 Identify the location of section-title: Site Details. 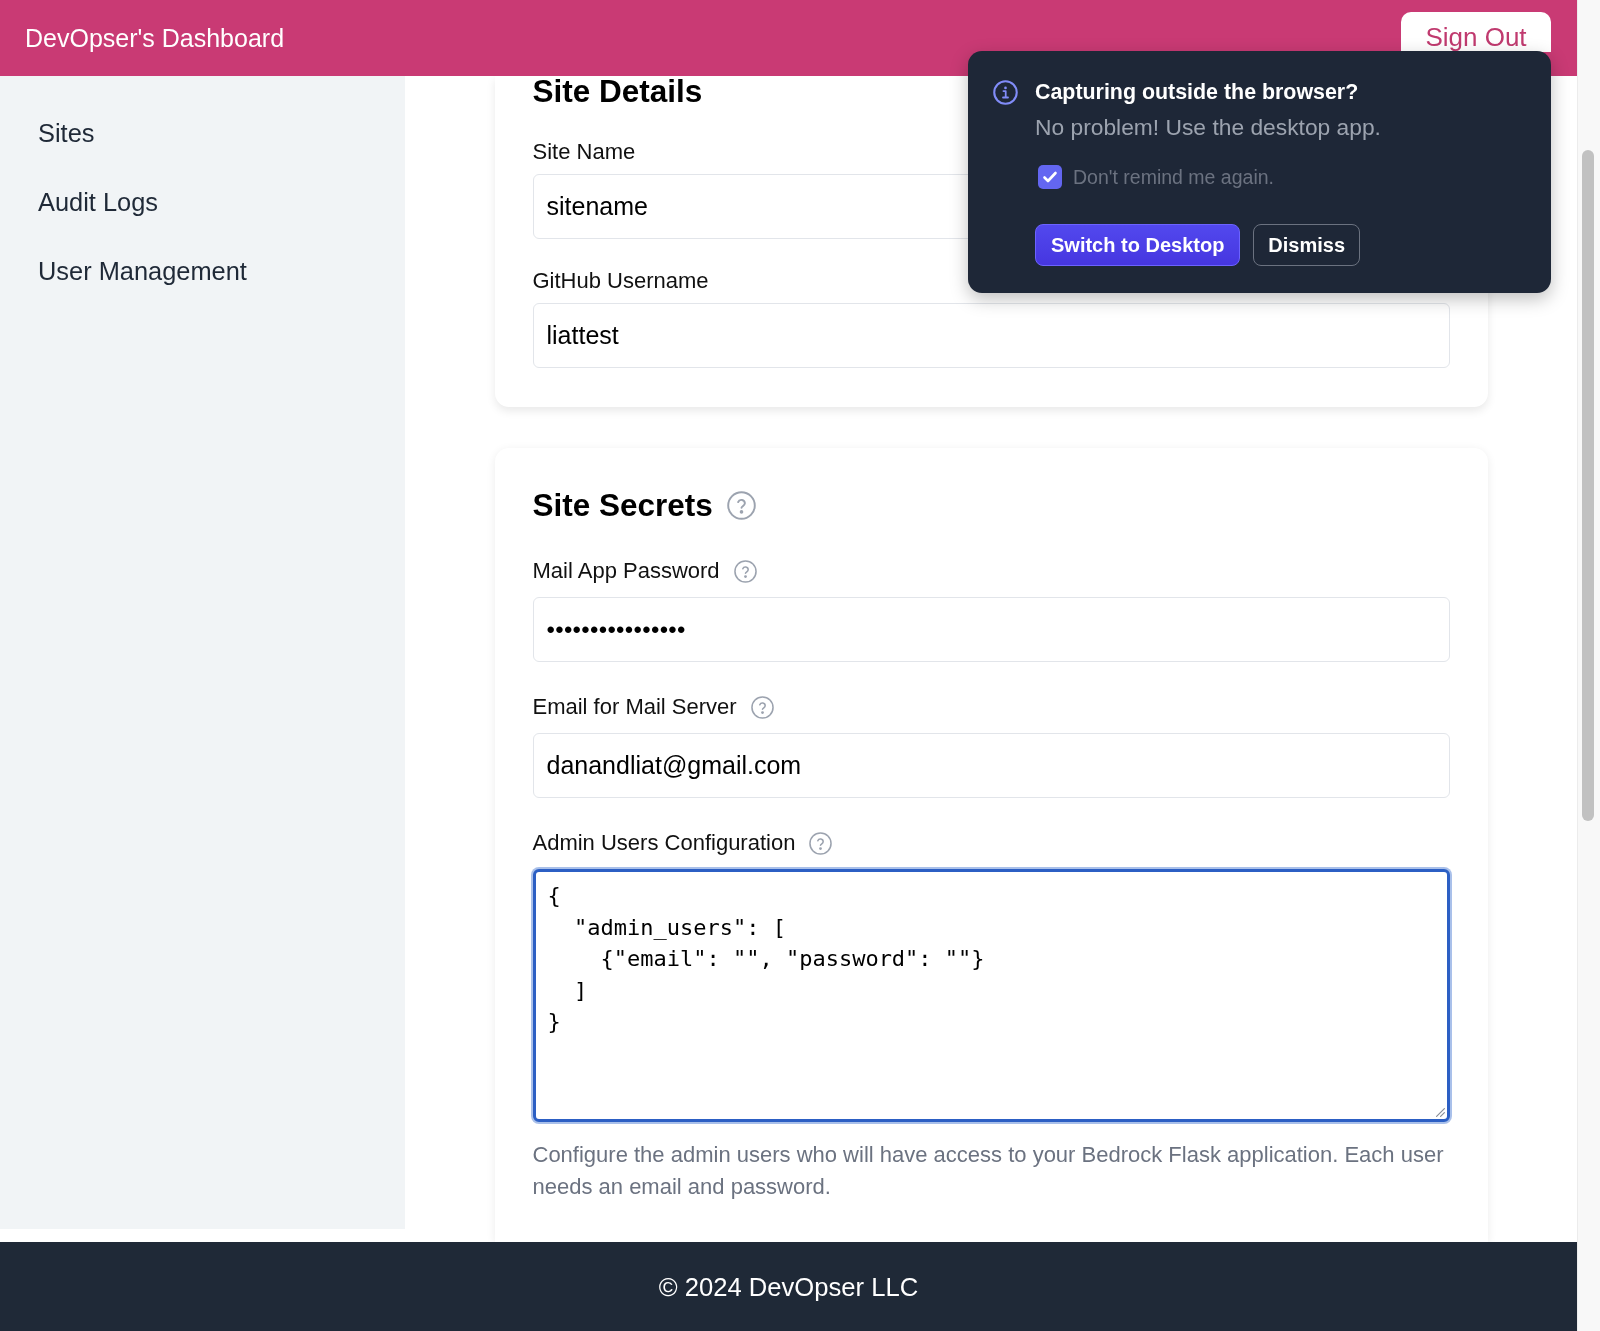
(617, 91).